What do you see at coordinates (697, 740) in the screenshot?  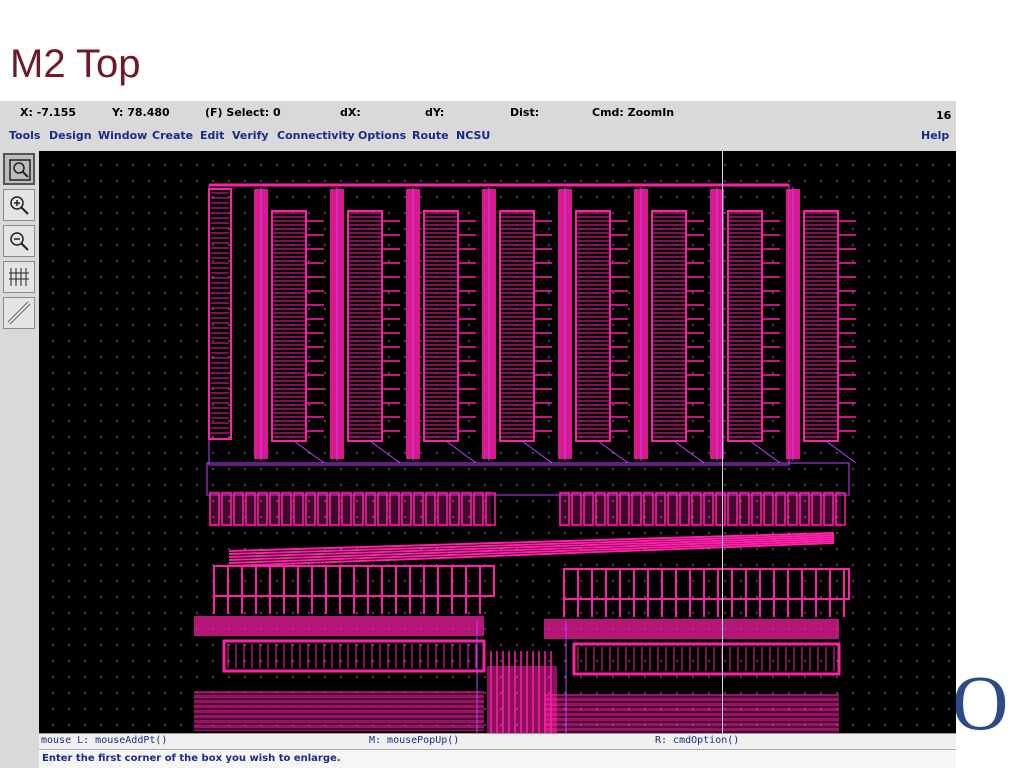 I see `mouse-right-binding: R: cmdOption()` at bounding box center [697, 740].